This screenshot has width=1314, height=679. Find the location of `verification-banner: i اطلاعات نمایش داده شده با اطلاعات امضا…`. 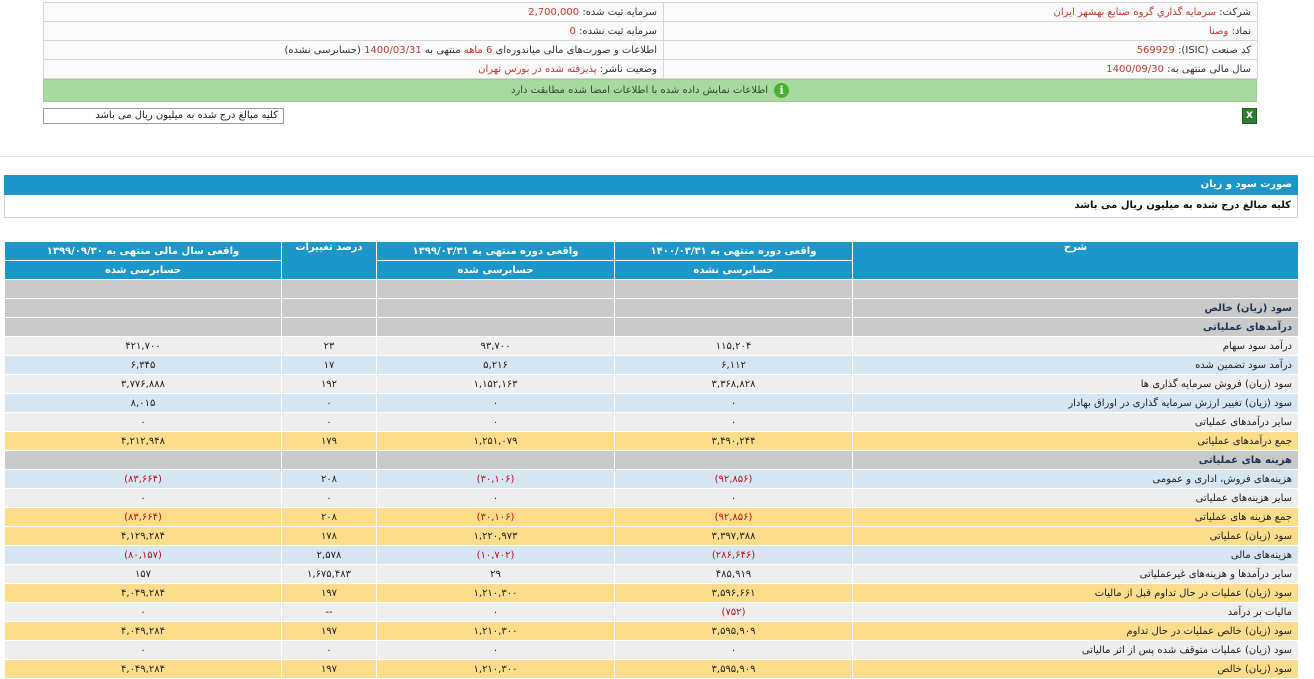

verification-banner: i اطلاعات نمایش داده شده با اطلاعات امضا… is located at coordinates (650, 90).